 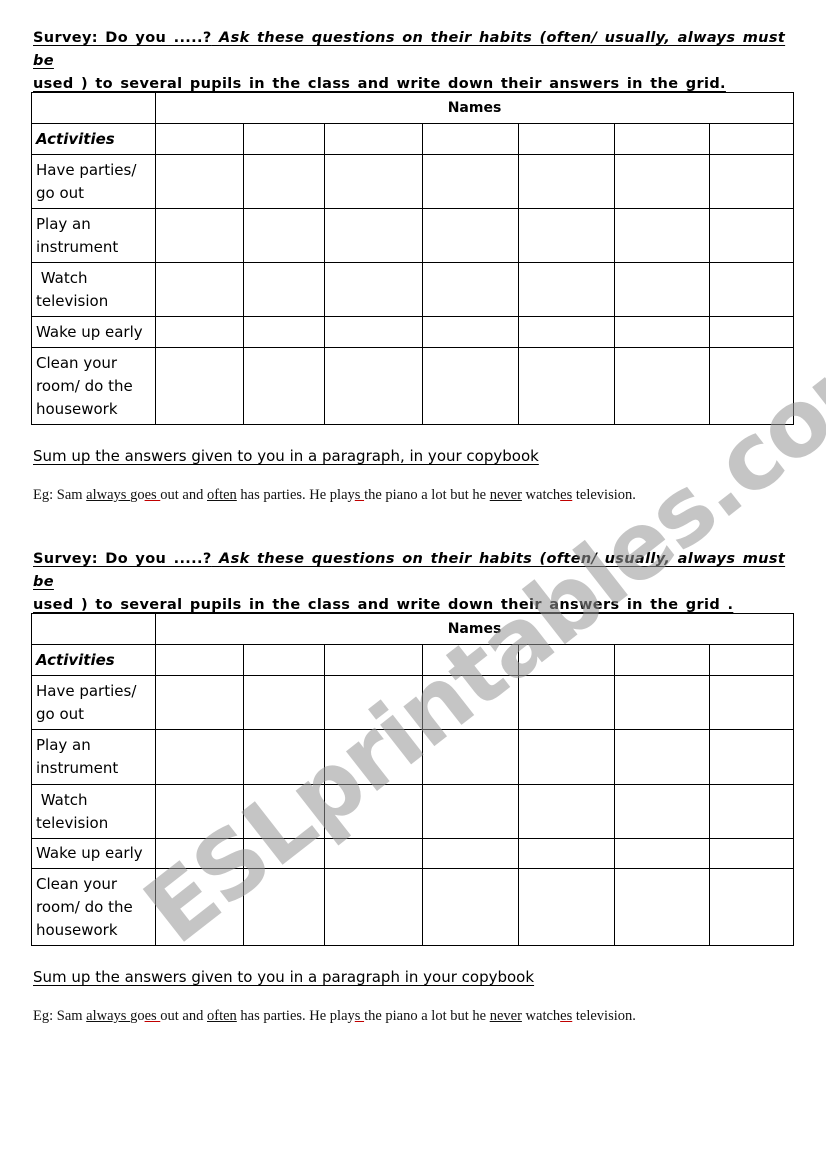 What do you see at coordinates (183, 1016) in the screenshot?
I see `example-text: out and` at bounding box center [183, 1016].